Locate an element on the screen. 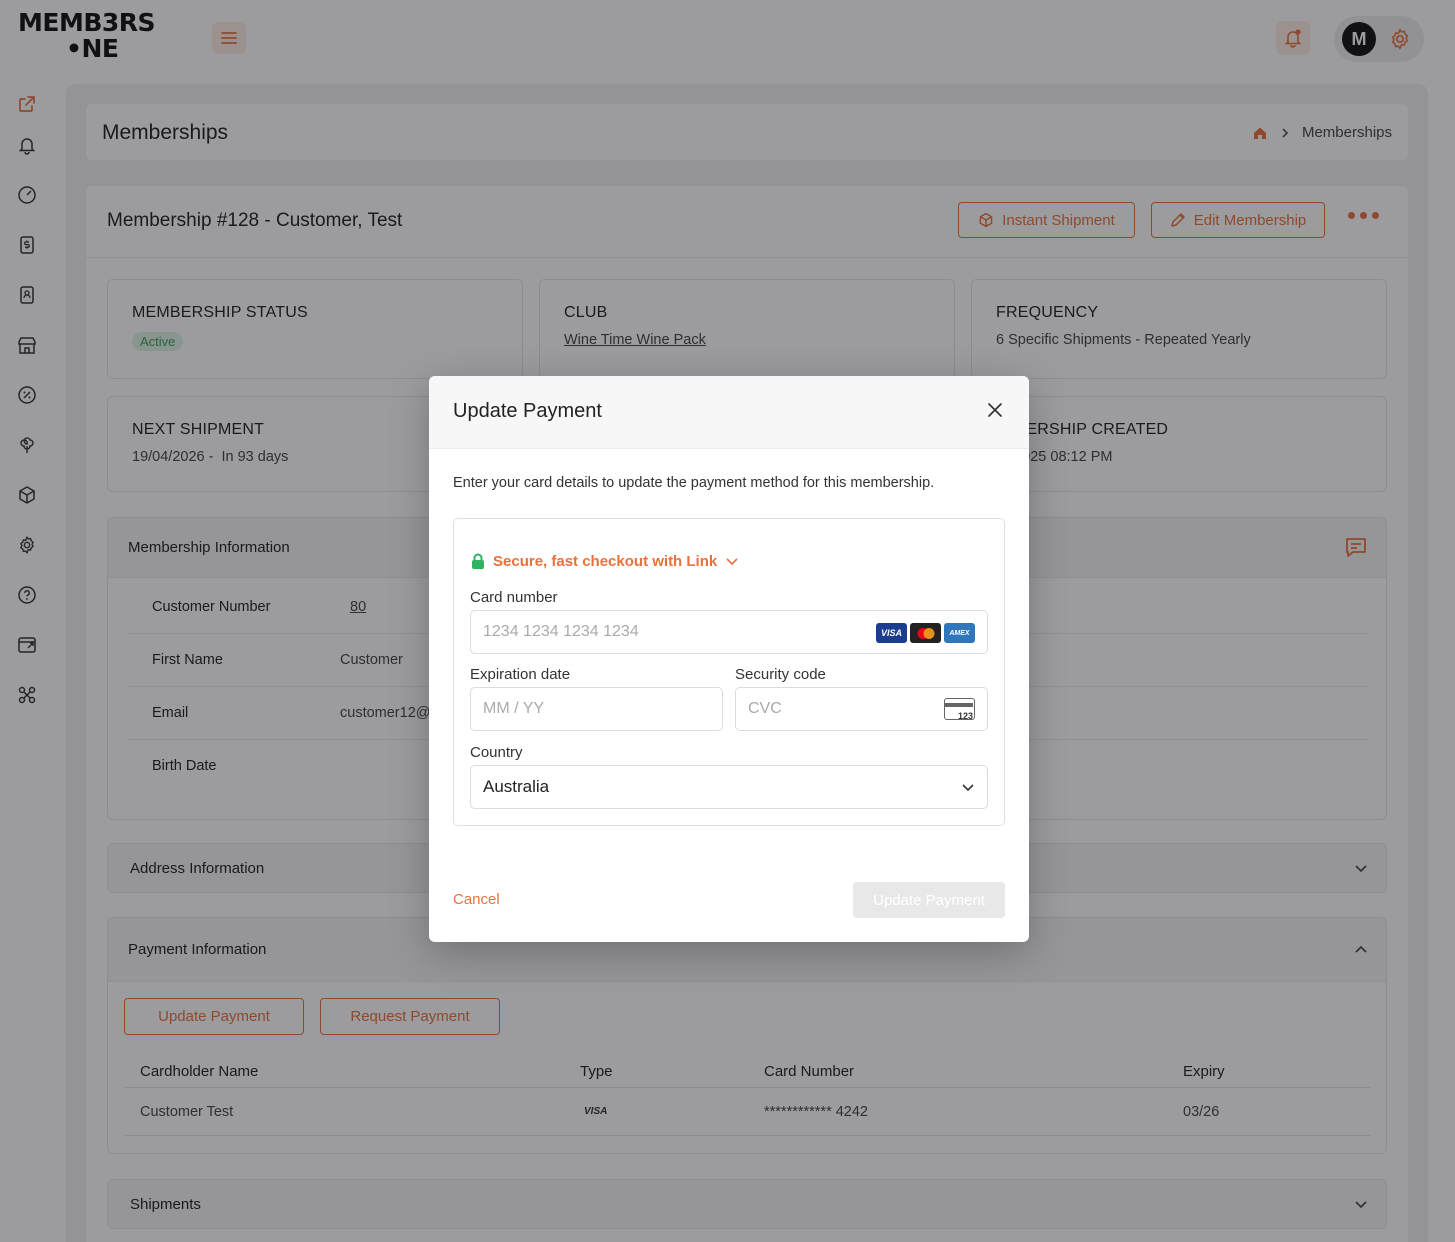 The height and width of the screenshot is (1242, 1455). security-code-input: CVC 123 is located at coordinates (861, 709).